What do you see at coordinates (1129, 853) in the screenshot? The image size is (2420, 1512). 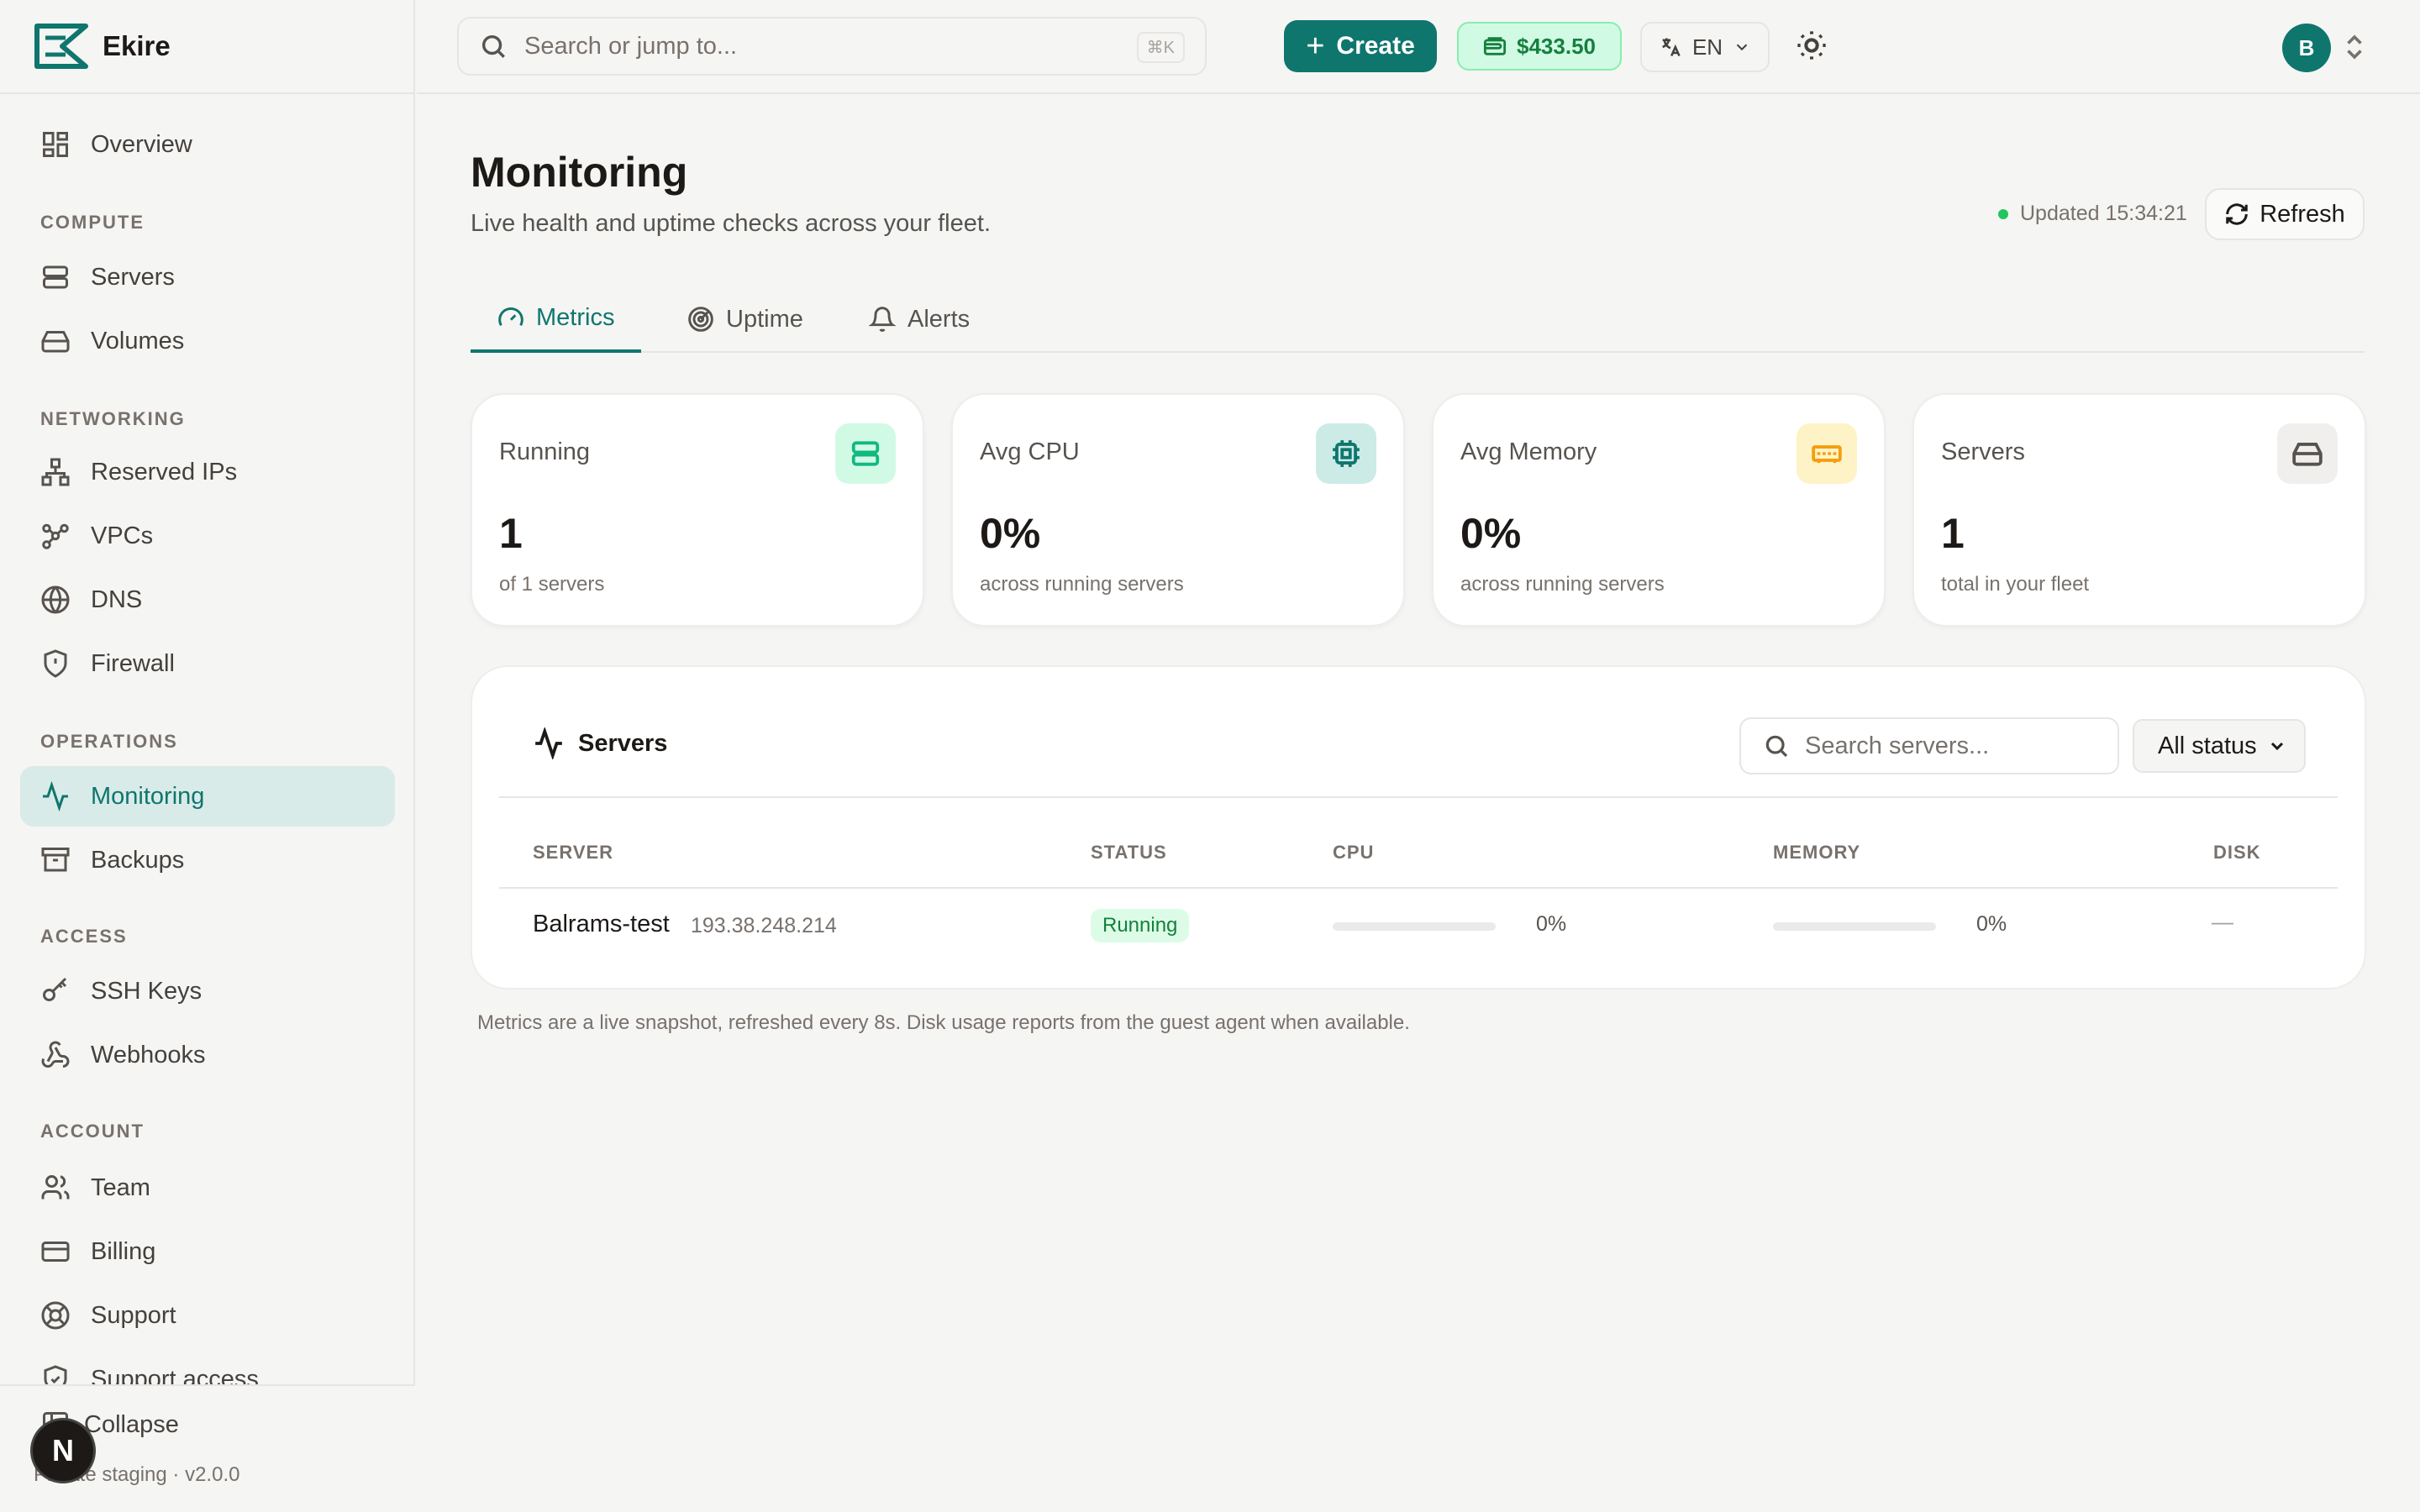 I see `column-header-status: STATUS` at bounding box center [1129, 853].